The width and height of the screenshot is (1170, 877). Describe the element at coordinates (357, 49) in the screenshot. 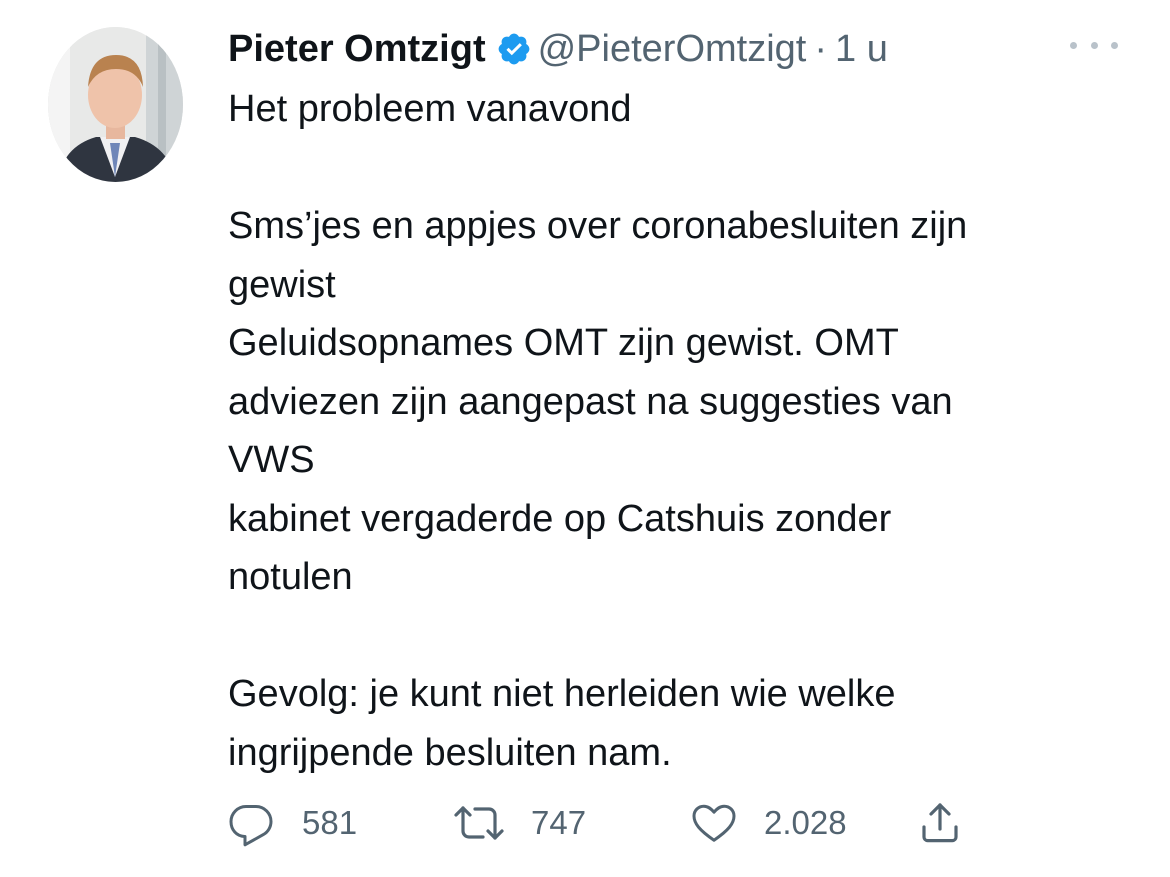

I see `author-name: Pieter Omtzigt` at that location.